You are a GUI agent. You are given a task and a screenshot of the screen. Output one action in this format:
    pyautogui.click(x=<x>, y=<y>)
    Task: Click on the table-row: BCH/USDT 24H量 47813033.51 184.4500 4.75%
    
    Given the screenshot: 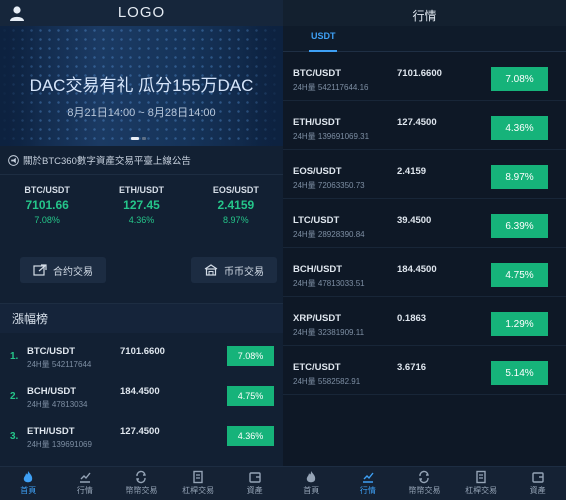 What is the action you would take?
    pyautogui.click(x=424, y=272)
    